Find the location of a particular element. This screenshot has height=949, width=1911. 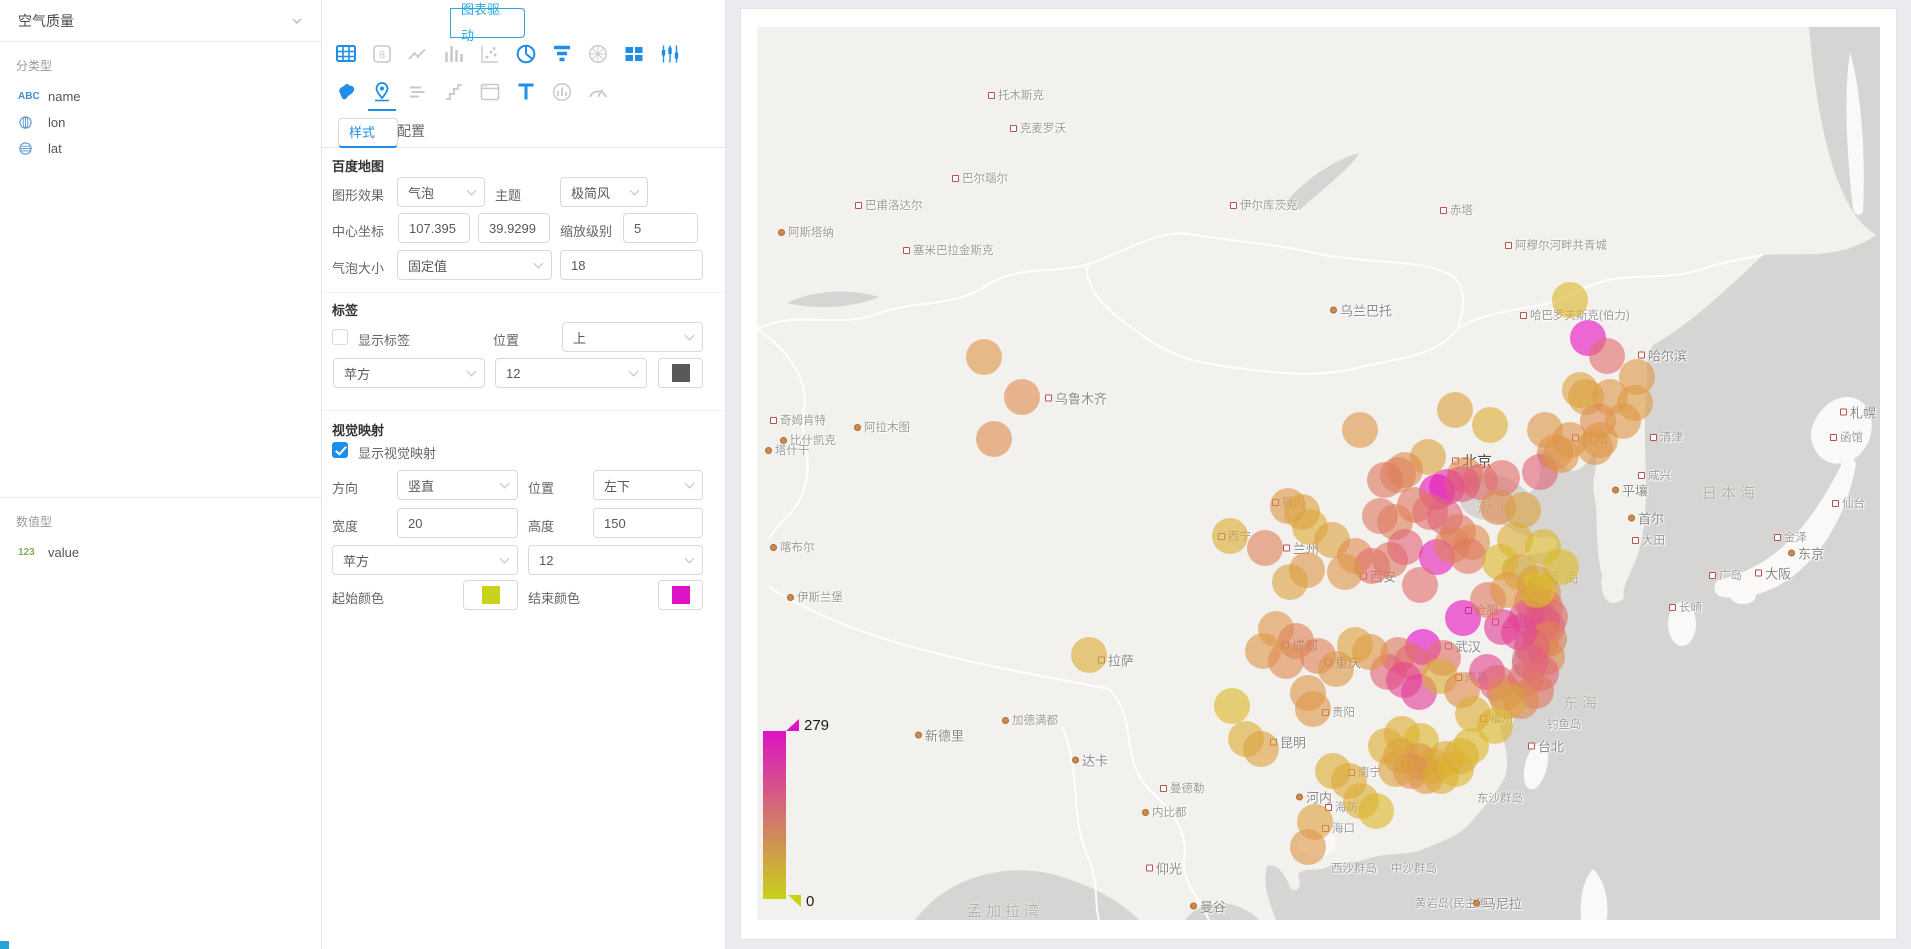

map-city-label-text: 平壤 is located at coordinates (1635, 491).